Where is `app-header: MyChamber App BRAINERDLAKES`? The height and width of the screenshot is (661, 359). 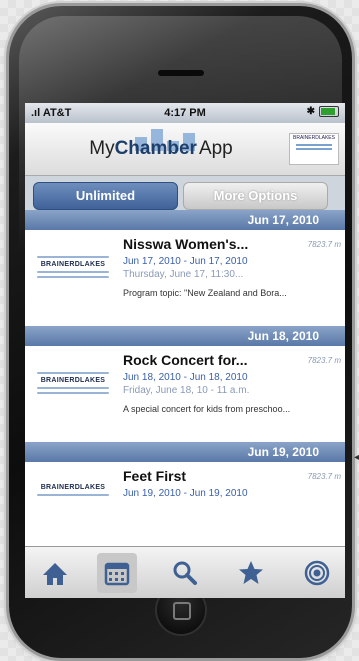 app-header: MyChamber App BRAINERDLAKES is located at coordinates (185, 149).